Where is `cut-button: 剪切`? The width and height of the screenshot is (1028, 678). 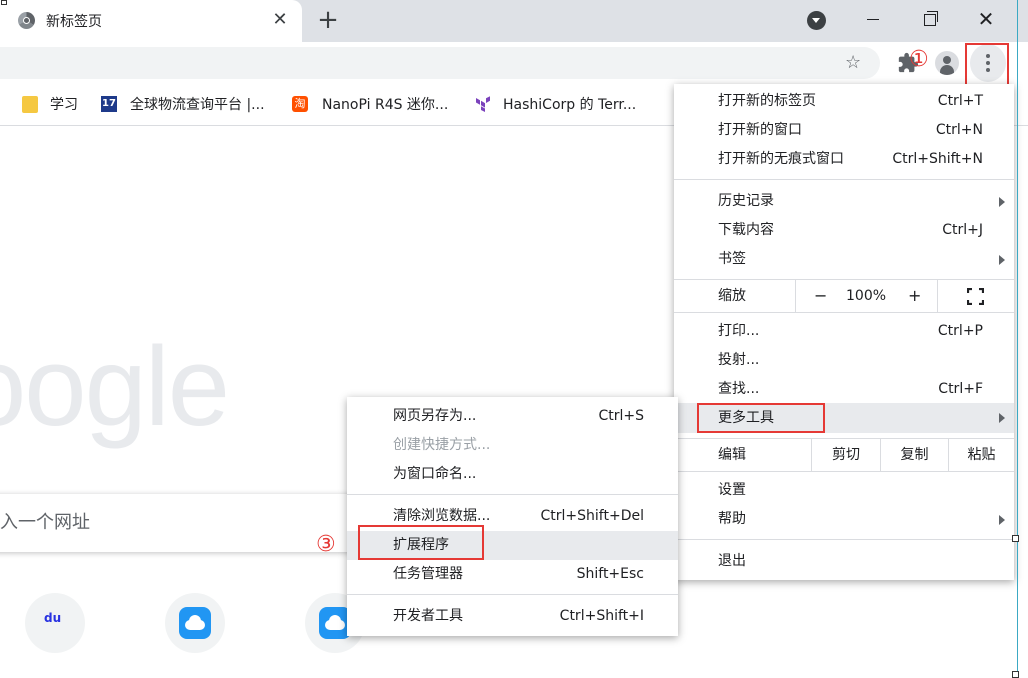 cut-button: 剪切 is located at coordinates (845, 455).